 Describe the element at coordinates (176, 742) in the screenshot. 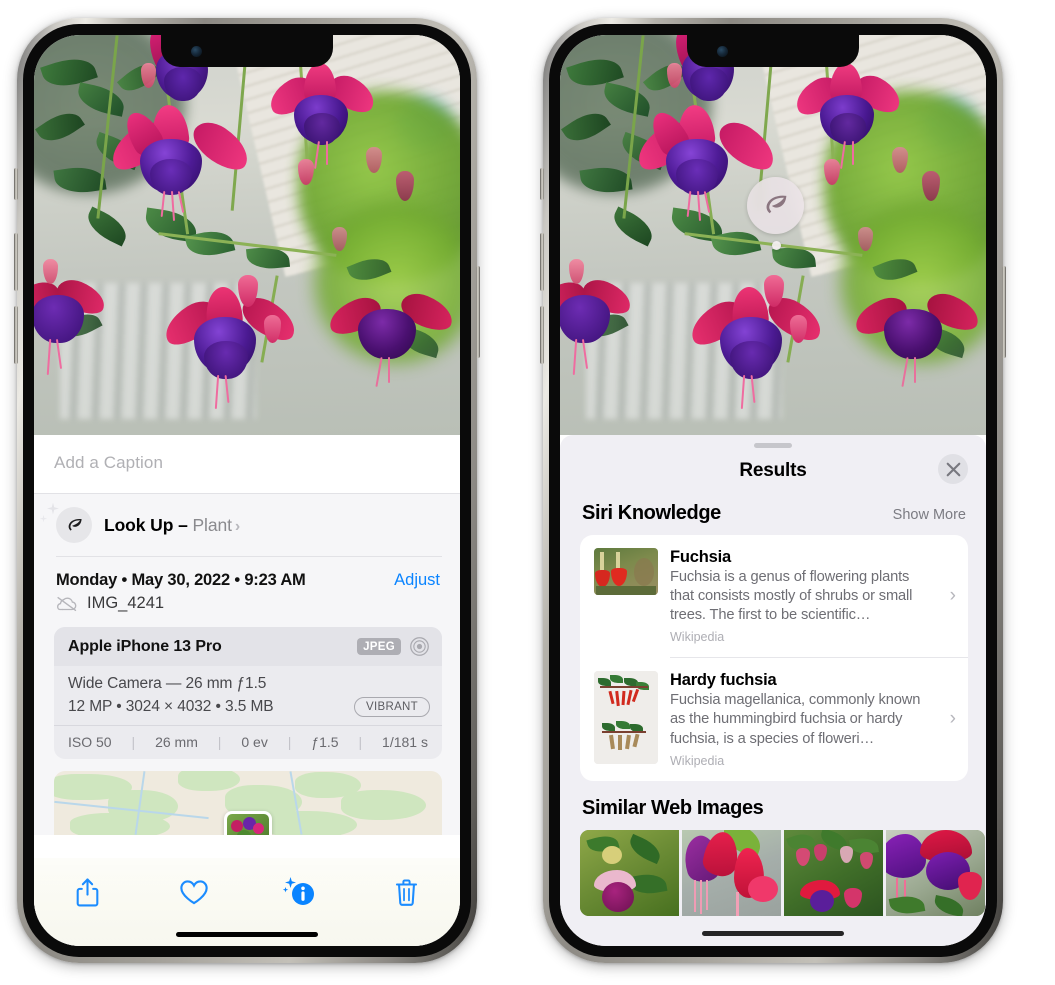

I see `focal-length-value: 26 mm` at that location.